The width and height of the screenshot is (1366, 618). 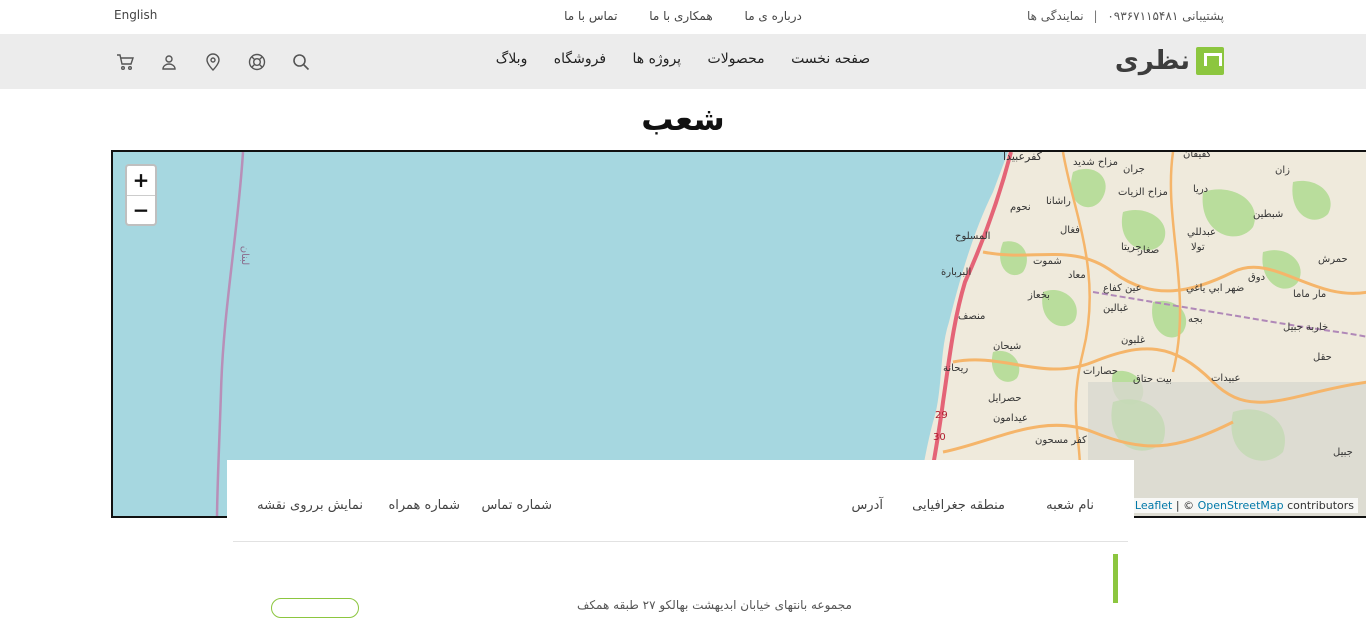 I want to click on map-zoom-control: + −, so click(x=141, y=195).